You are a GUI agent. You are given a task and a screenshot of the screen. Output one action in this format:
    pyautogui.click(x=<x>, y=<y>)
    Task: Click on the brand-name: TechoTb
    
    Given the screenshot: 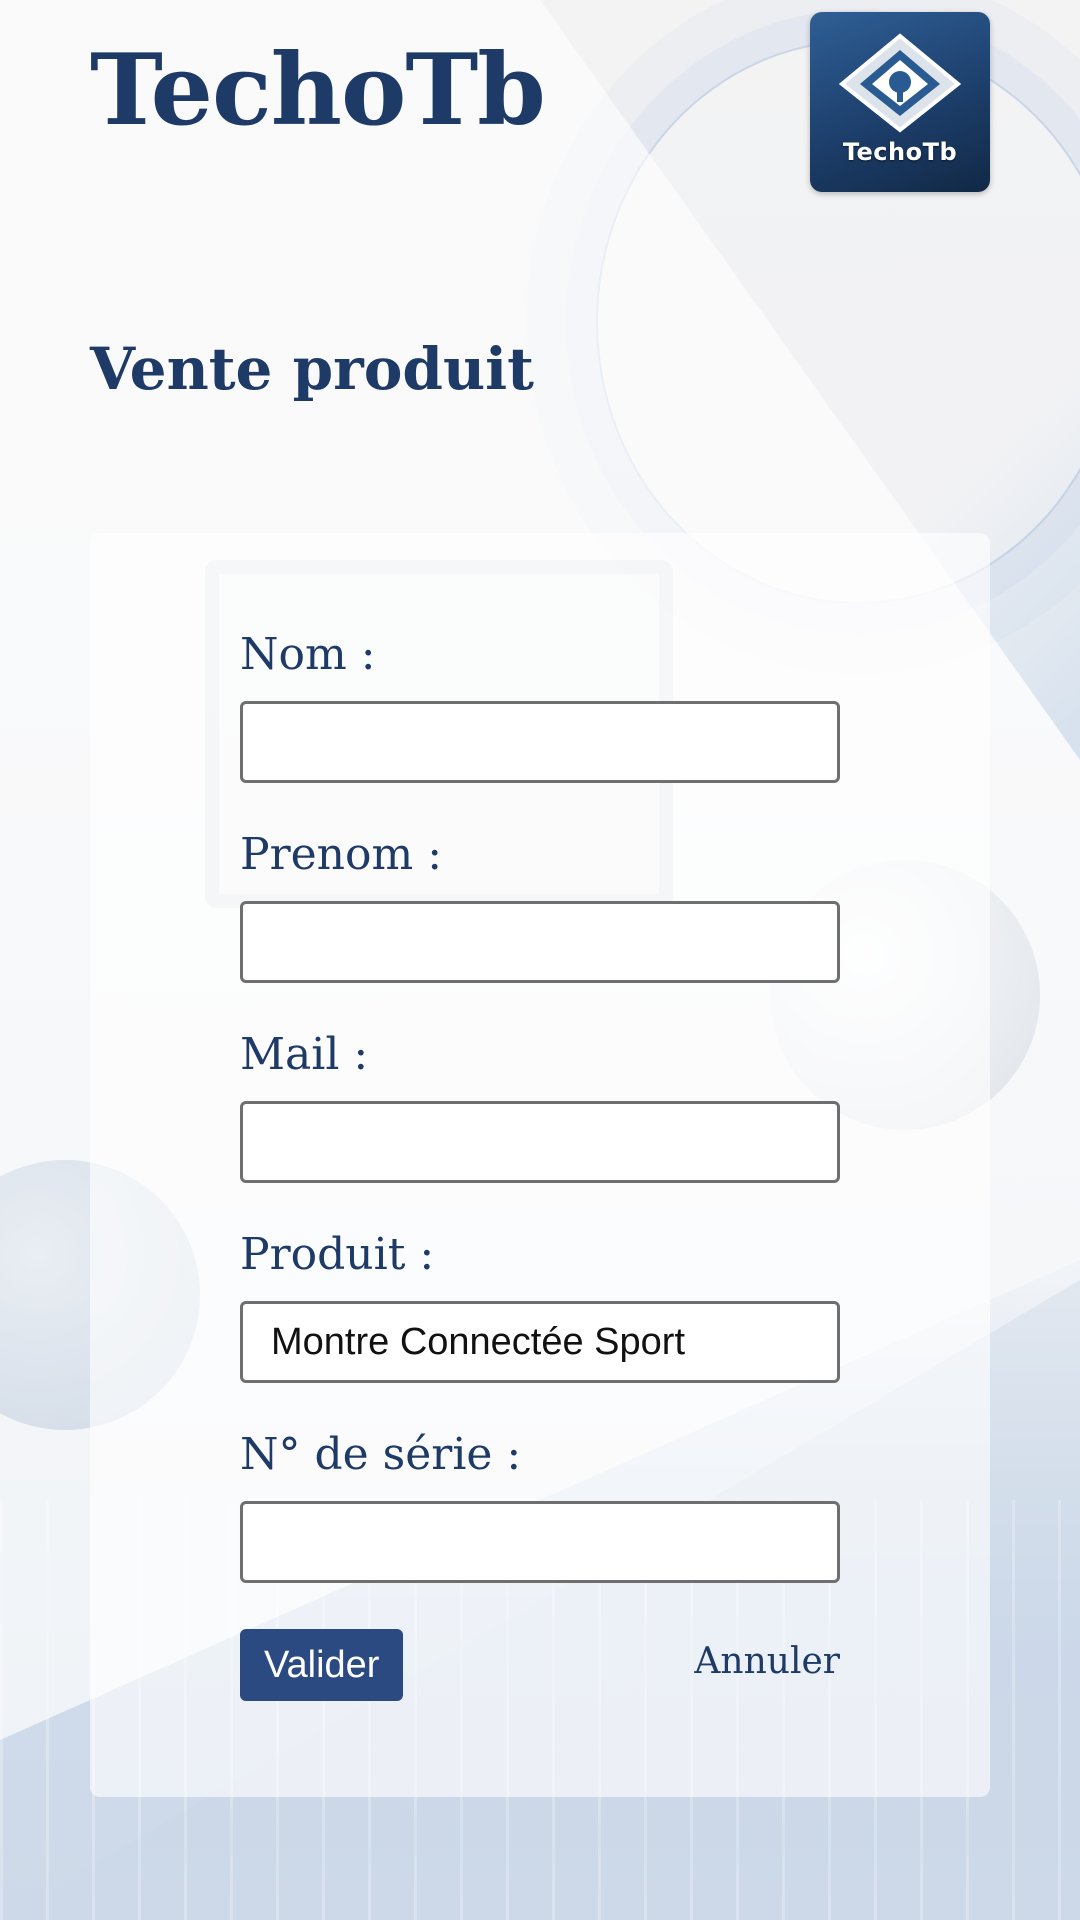 What is the action you would take?
    pyautogui.click(x=318, y=90)
    